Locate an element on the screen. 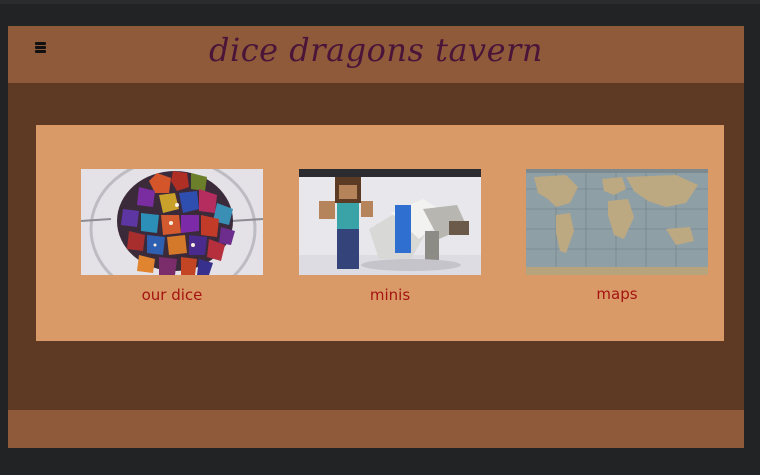  minis-photo is located at coordinates (390, 222).